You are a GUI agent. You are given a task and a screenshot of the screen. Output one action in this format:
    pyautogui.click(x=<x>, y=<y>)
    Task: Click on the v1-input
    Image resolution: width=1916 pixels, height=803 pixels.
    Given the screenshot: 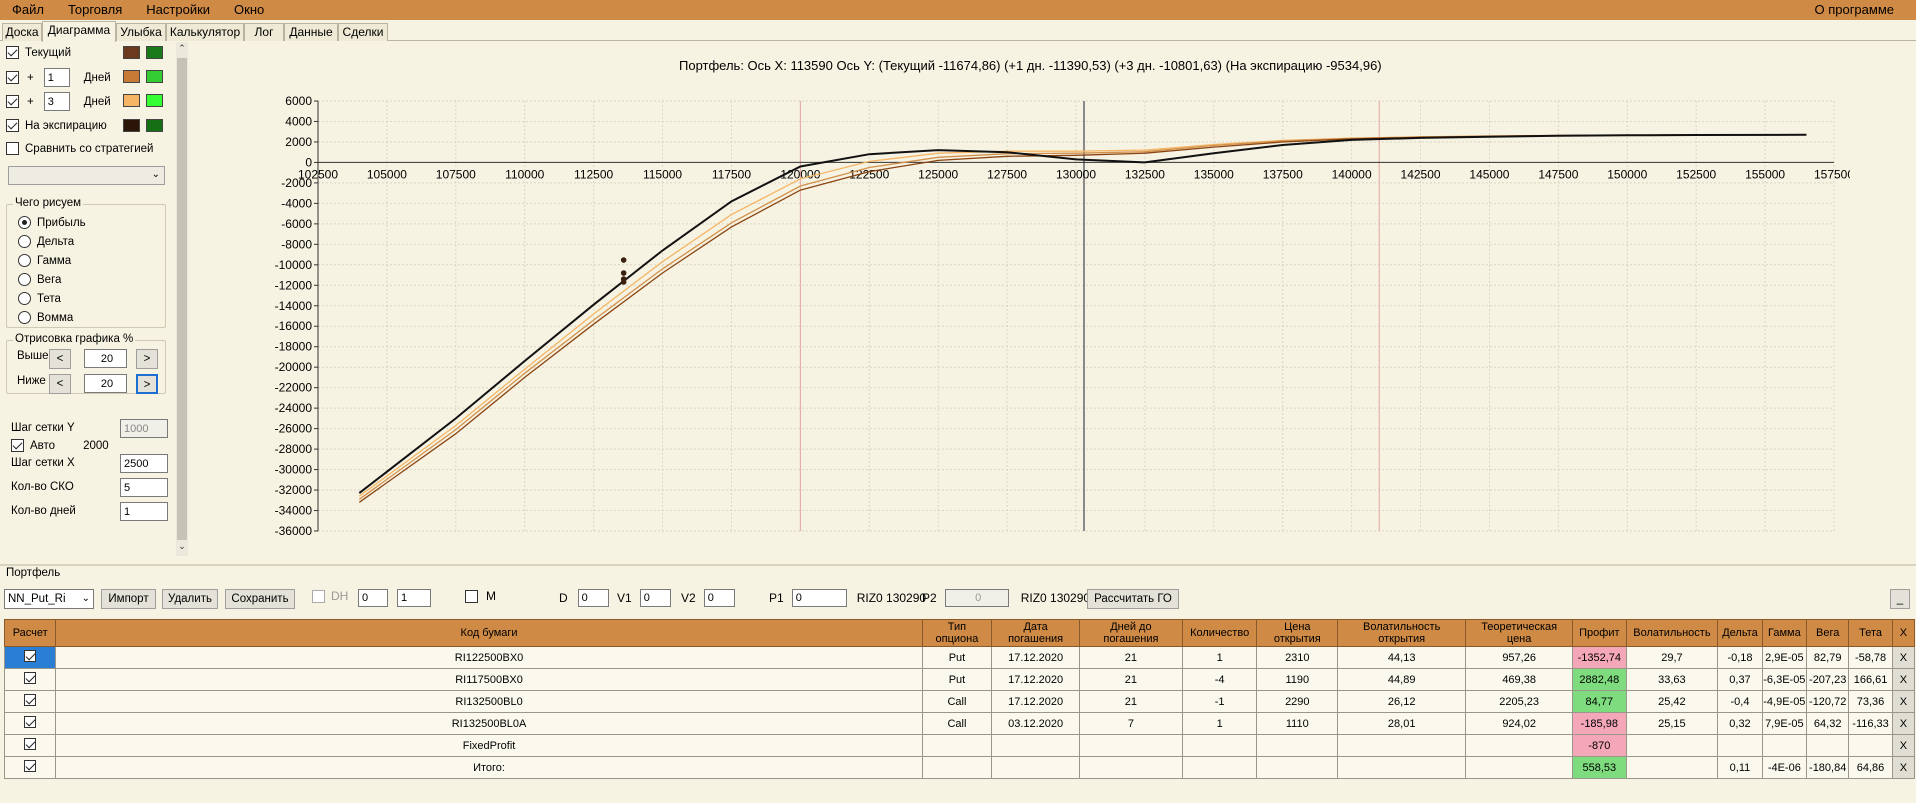 What is the action you would take?
    pyautogui.click(x=655, y=598)
    